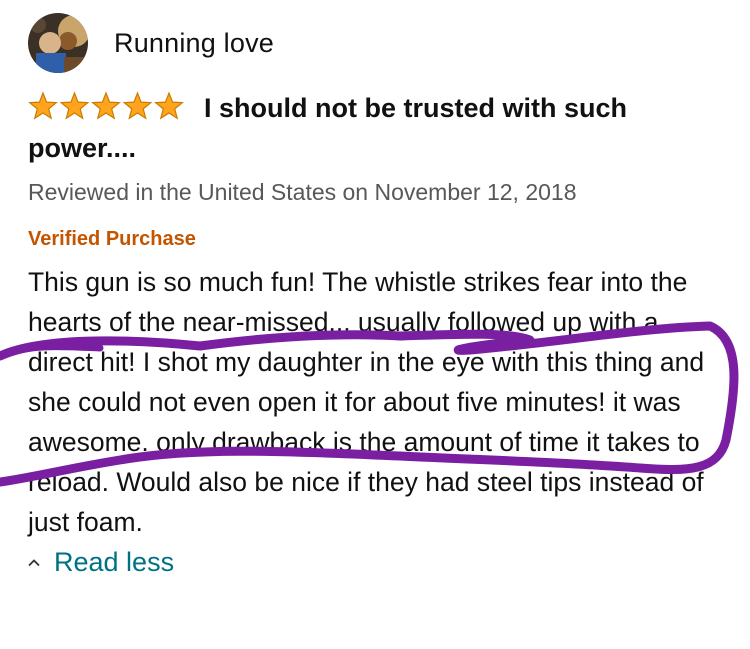  I want to click on read-less-label: Read less, so click(114, 562).